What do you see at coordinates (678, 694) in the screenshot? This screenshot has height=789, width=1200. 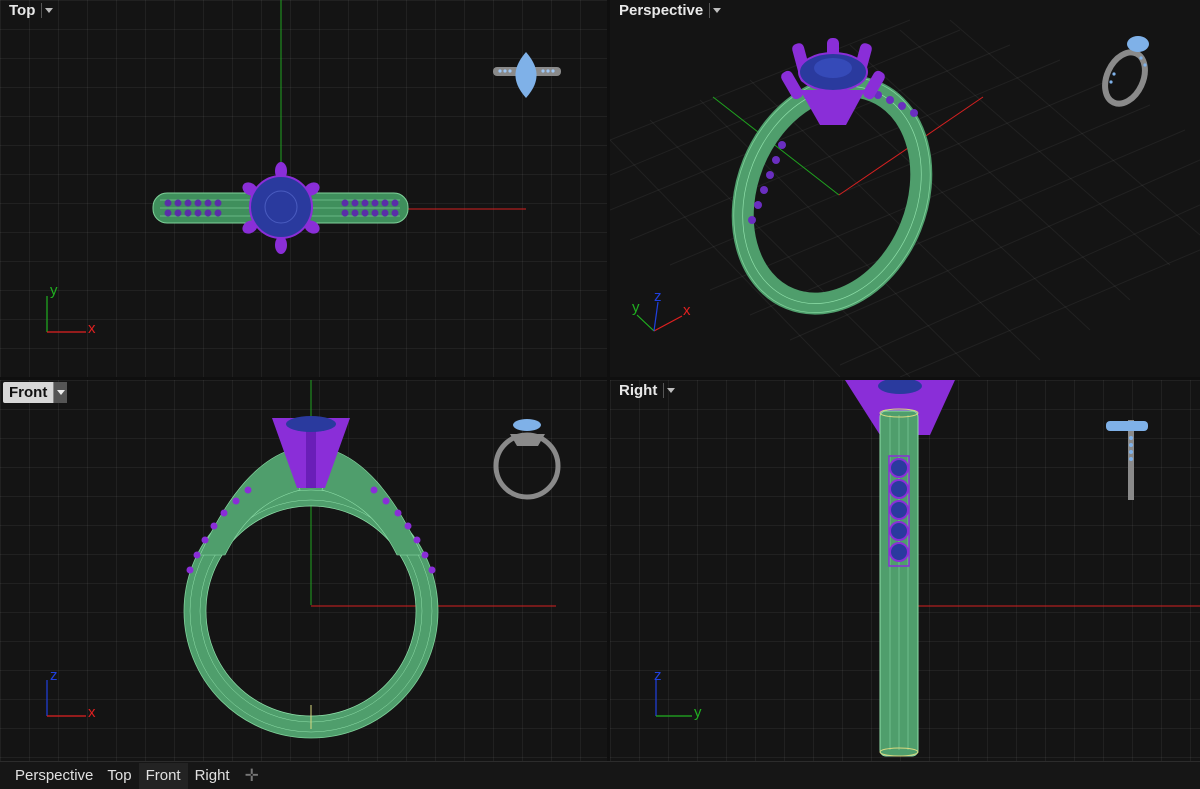 I see `axis-gizmo-right: z y` at bounding box center [678, 694].